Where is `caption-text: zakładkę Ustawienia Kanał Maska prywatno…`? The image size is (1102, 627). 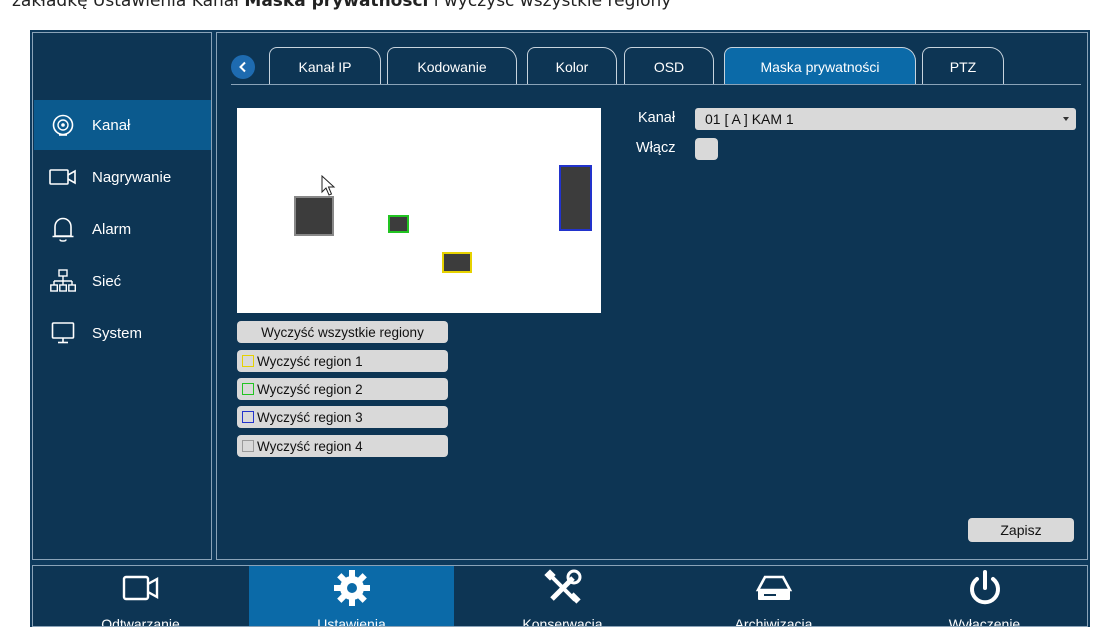
caption-text: zakładkę Ustawienia Kanał Maska prywatno… is located at coordinates (341, 5).